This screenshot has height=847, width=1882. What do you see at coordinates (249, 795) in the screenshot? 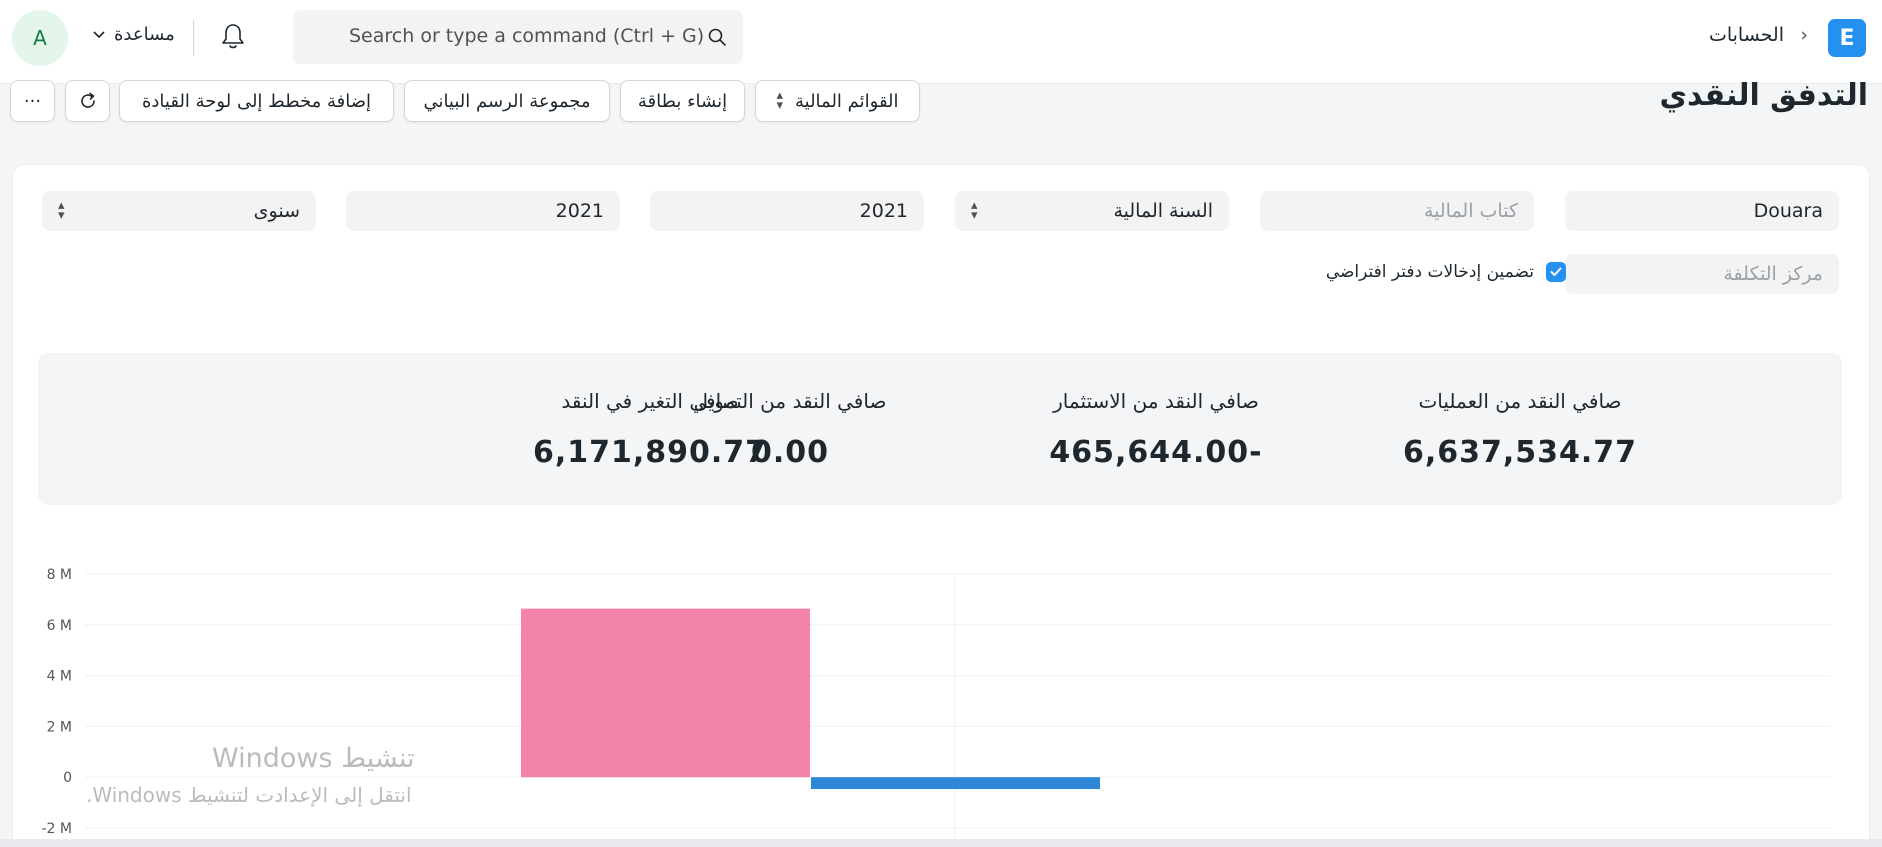
I see `windows-activation-subtitle: انتقل إلى الإعدادت لتنشيط Windows.` at bounding box center [249, 795].